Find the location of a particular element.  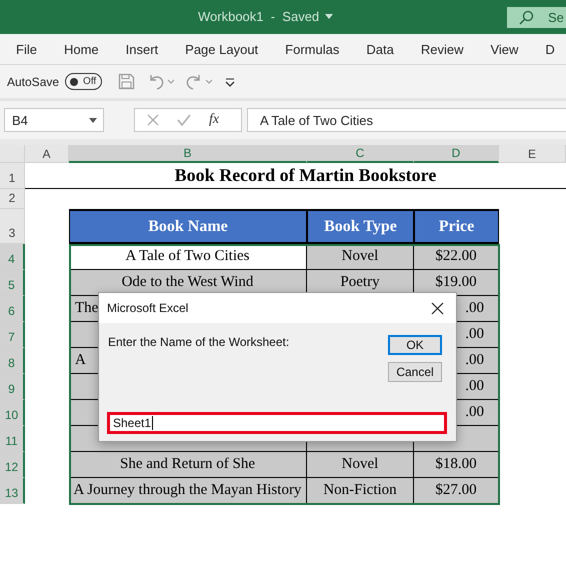

search-field: Se is located at coordinates (536, 17).